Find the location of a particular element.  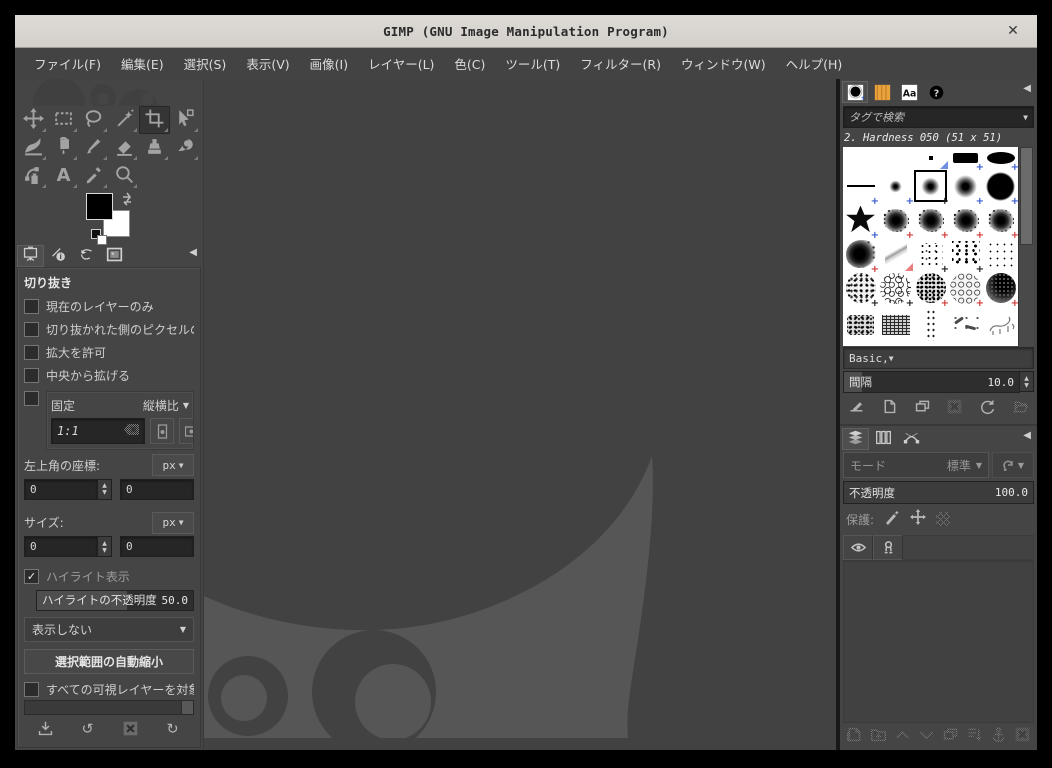

tab-undo-history is located at coordinates (86, 256).